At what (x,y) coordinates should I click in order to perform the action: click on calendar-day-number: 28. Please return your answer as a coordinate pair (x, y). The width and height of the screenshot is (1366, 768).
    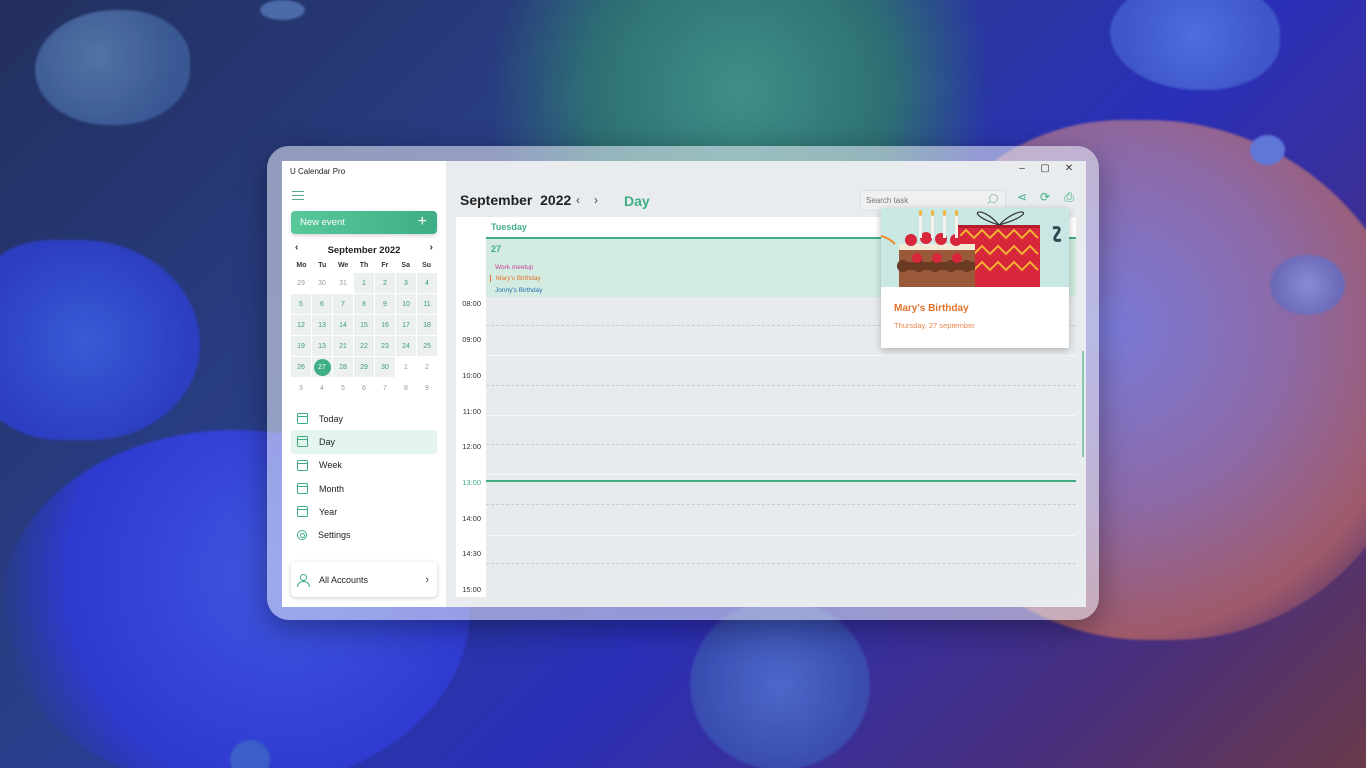
    Looking at the image, I should click on (343, 367).